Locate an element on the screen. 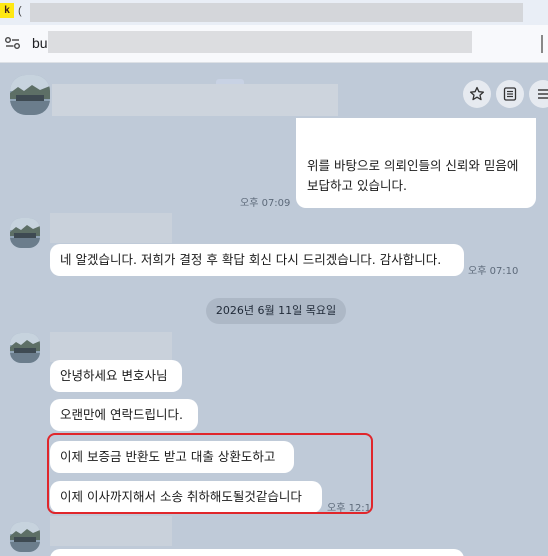  message-text: 안녕하세요 변호사님 is located at coordinates (114, 375).